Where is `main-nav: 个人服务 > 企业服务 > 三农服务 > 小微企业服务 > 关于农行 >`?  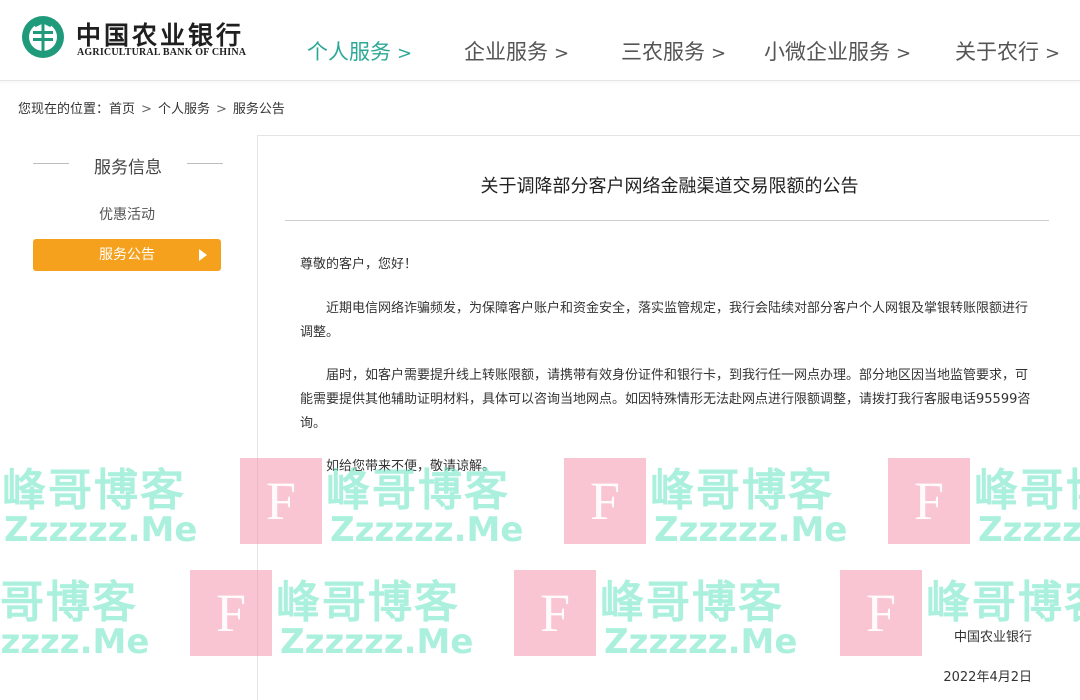
main-nav: 个人服务 > 企业服务 > 三农服务 > 小微企业服务 > 关于农行 > is located at coordinates (540, 40).